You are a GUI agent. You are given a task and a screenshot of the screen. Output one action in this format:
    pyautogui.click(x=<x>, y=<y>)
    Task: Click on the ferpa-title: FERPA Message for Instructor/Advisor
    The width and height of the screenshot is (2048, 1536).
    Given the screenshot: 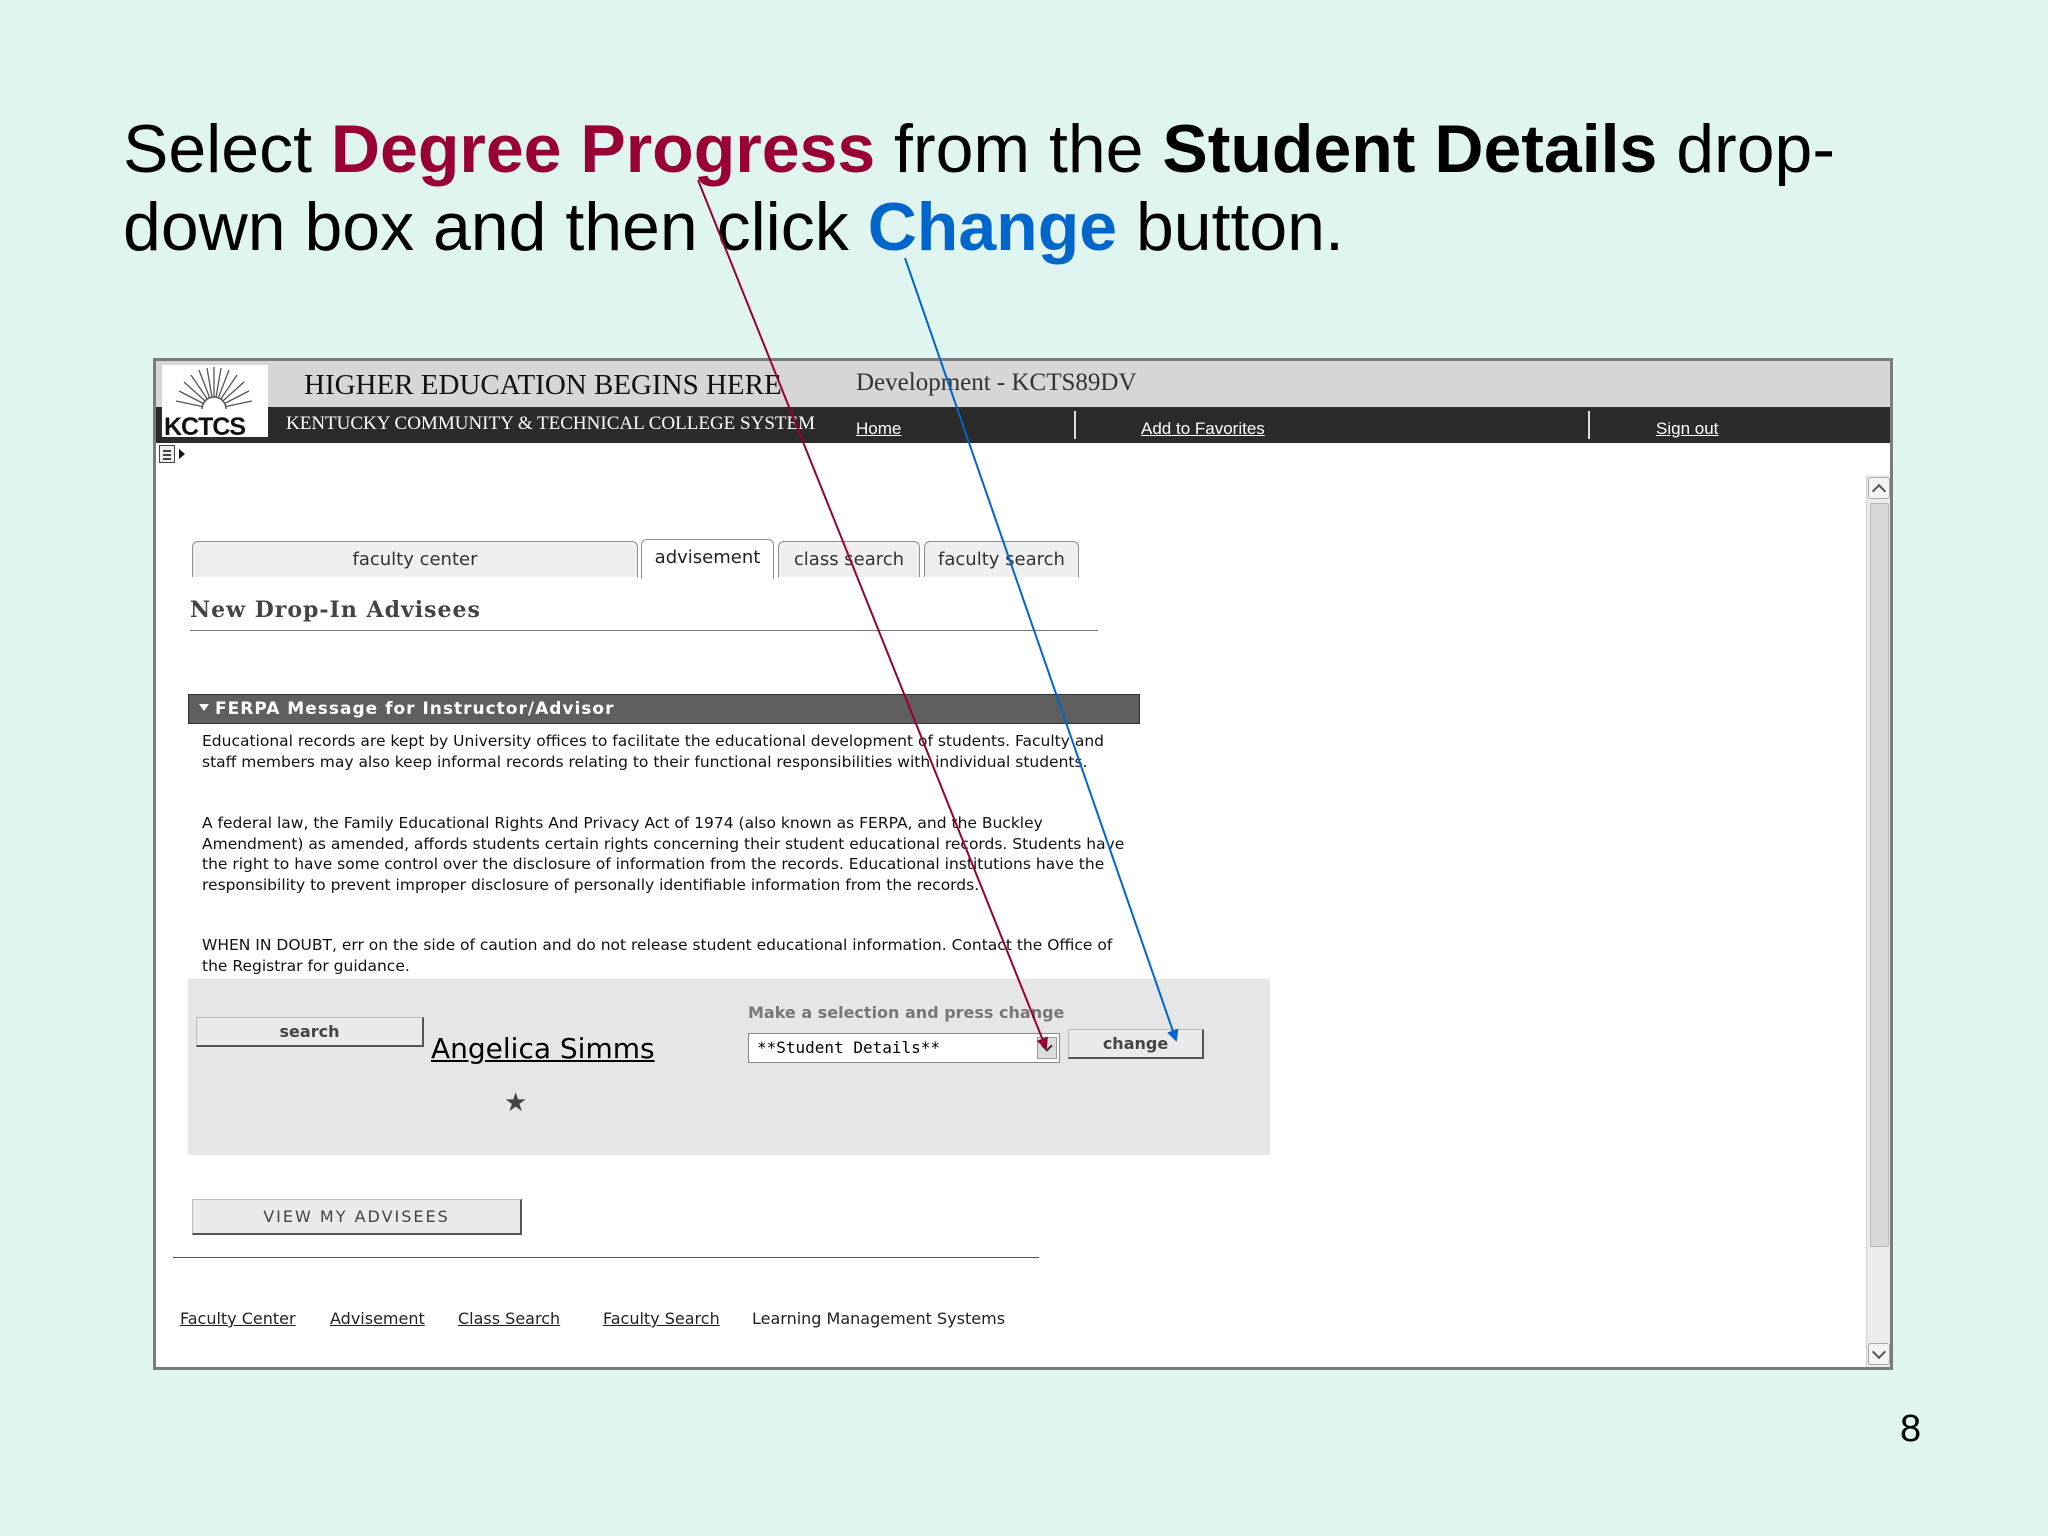 What is the action you would take?
    pyautogui.click(x=415, y=709)
    